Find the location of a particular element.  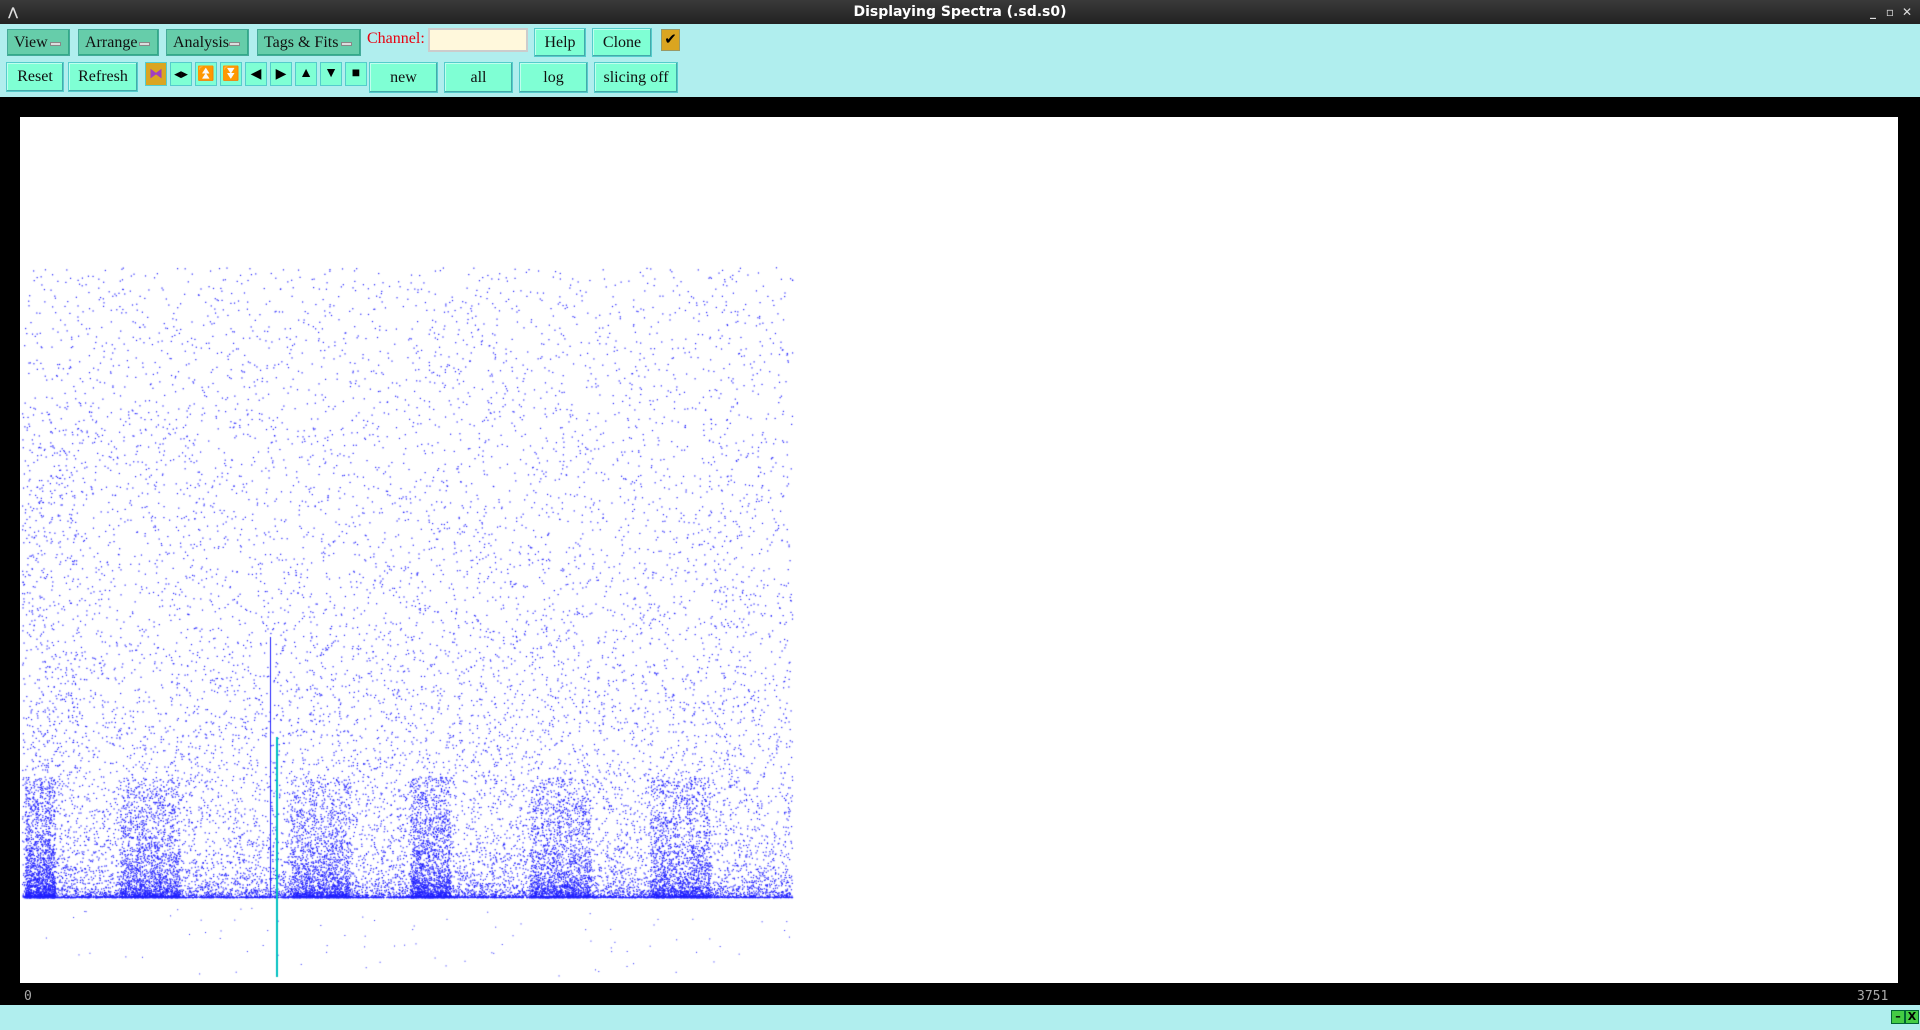

full-view-button: ■ is located at coordinates (356, 74).